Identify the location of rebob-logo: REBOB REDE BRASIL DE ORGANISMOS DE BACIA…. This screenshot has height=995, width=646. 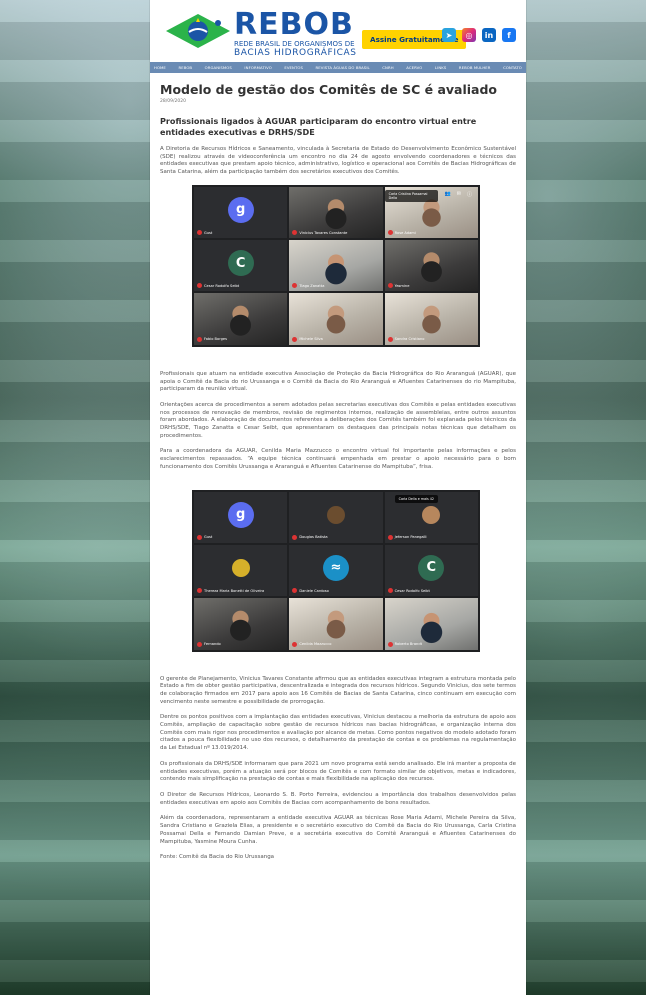
(269, 32).